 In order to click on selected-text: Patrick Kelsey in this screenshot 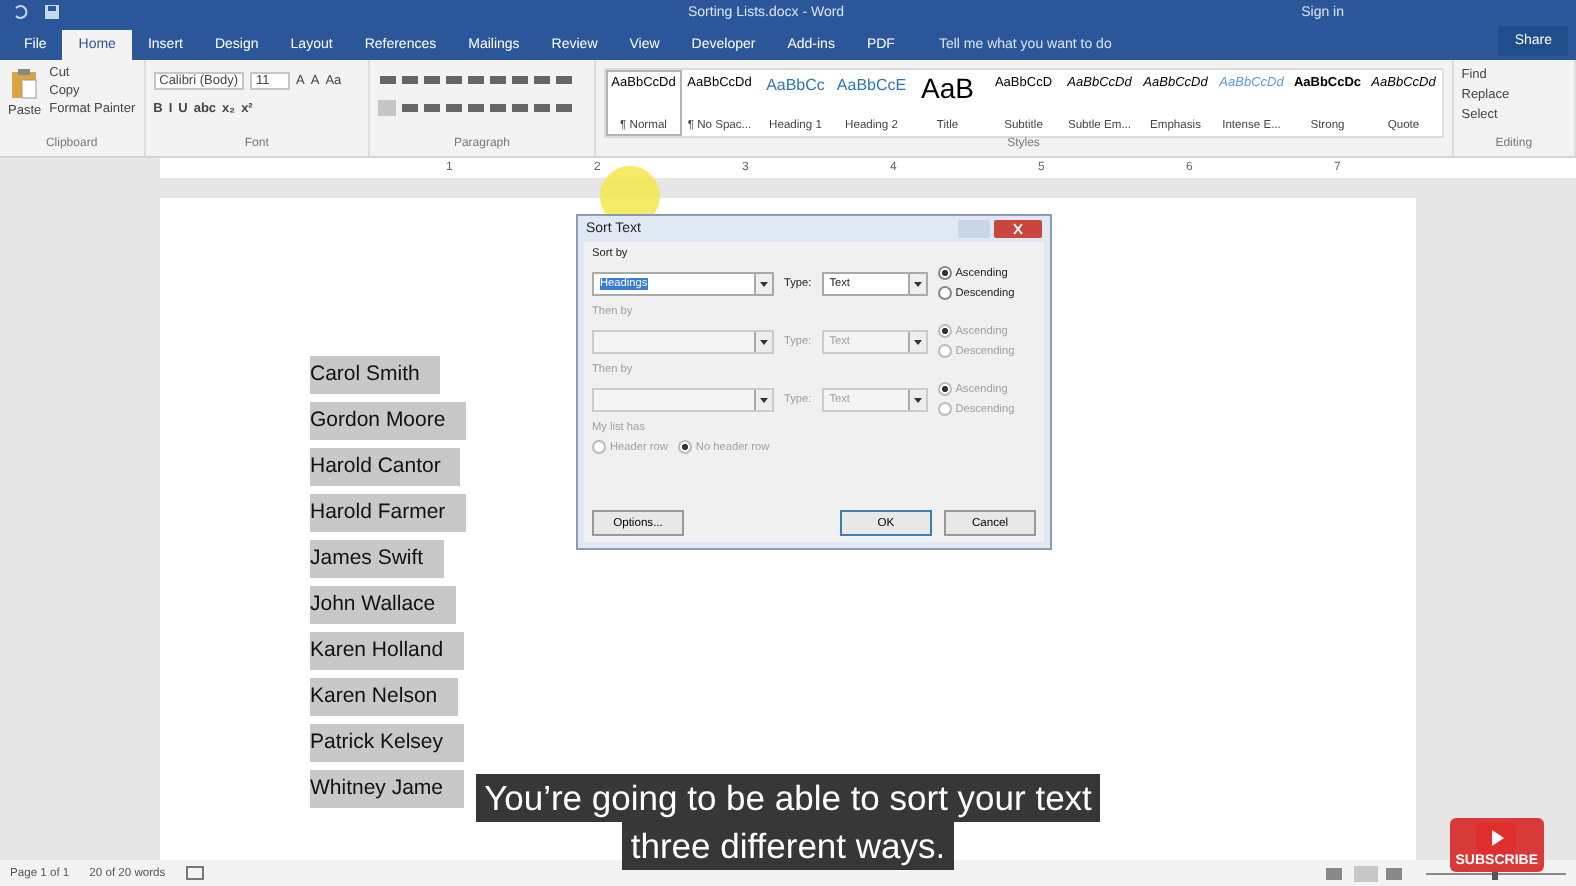, I will do `click(387, 743)`.